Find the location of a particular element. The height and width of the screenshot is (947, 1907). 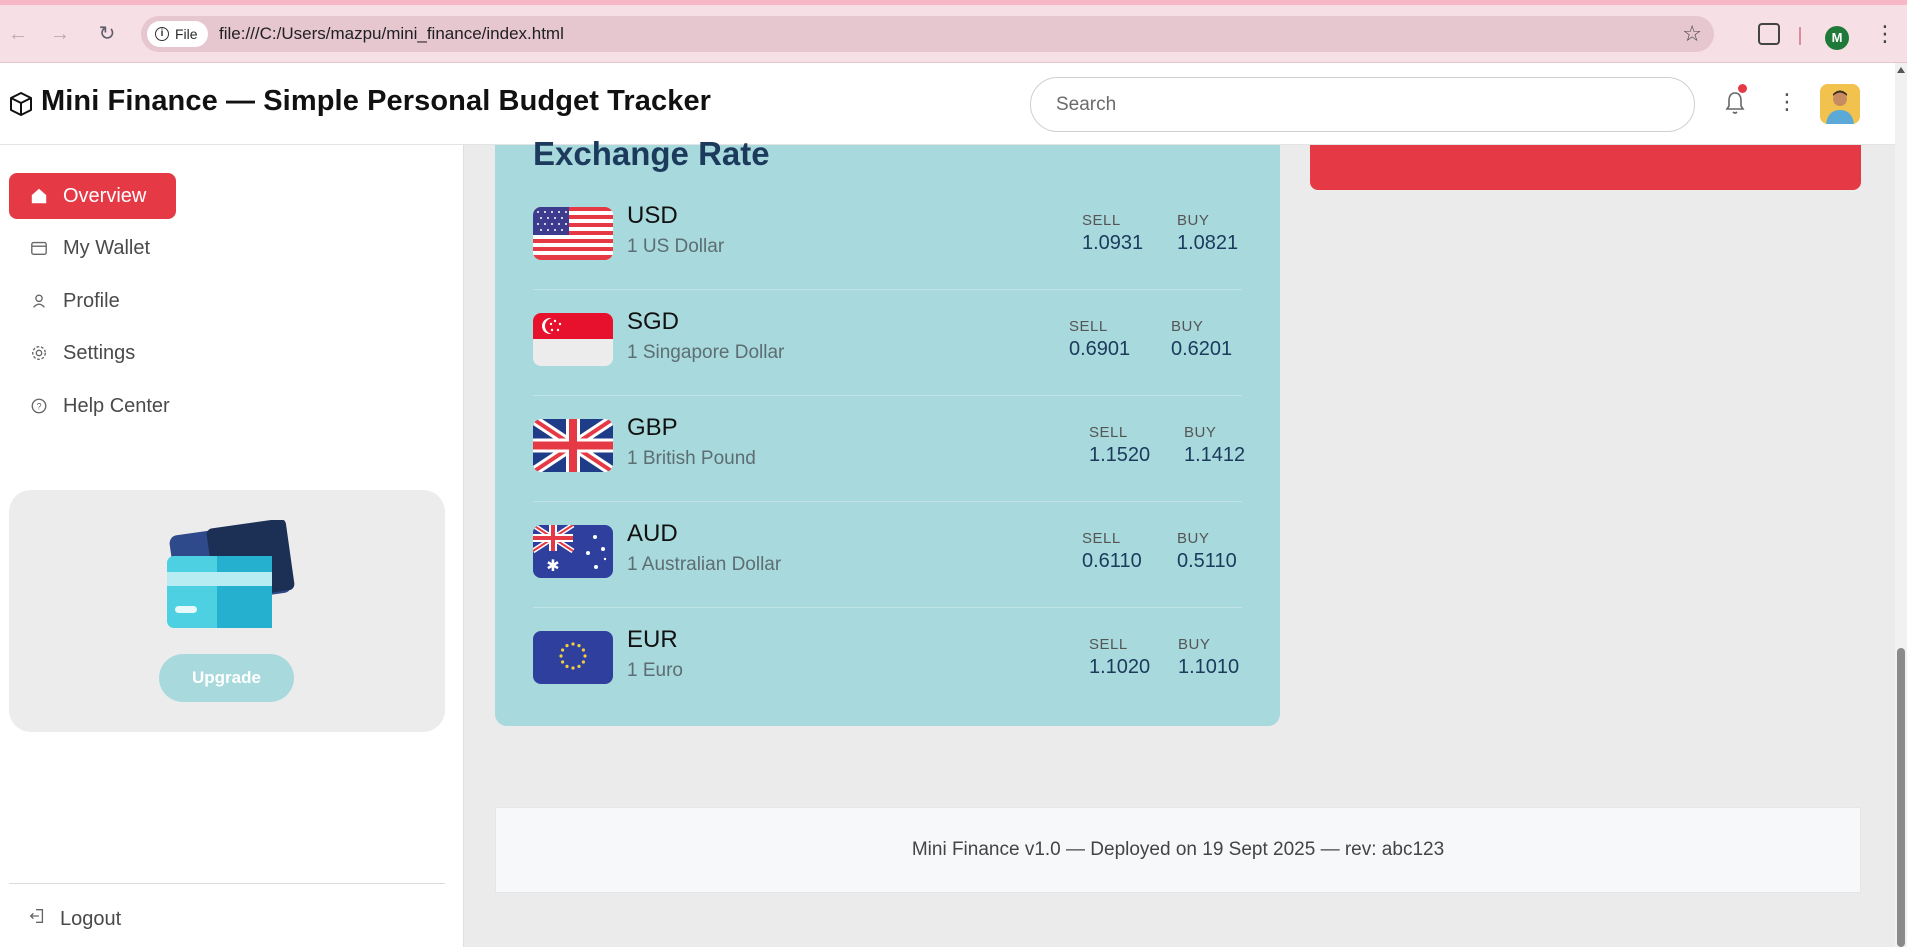

buy-column: BUY 1.1010 is located at coordinates (1208, 657).